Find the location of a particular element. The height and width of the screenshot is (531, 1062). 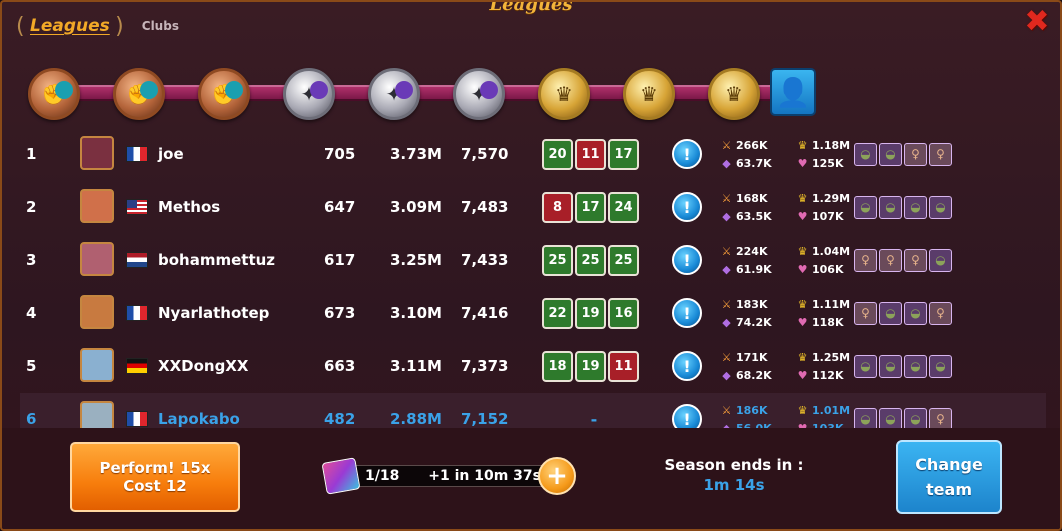

player-power: 2.88M is located at coordinates (416, 419).